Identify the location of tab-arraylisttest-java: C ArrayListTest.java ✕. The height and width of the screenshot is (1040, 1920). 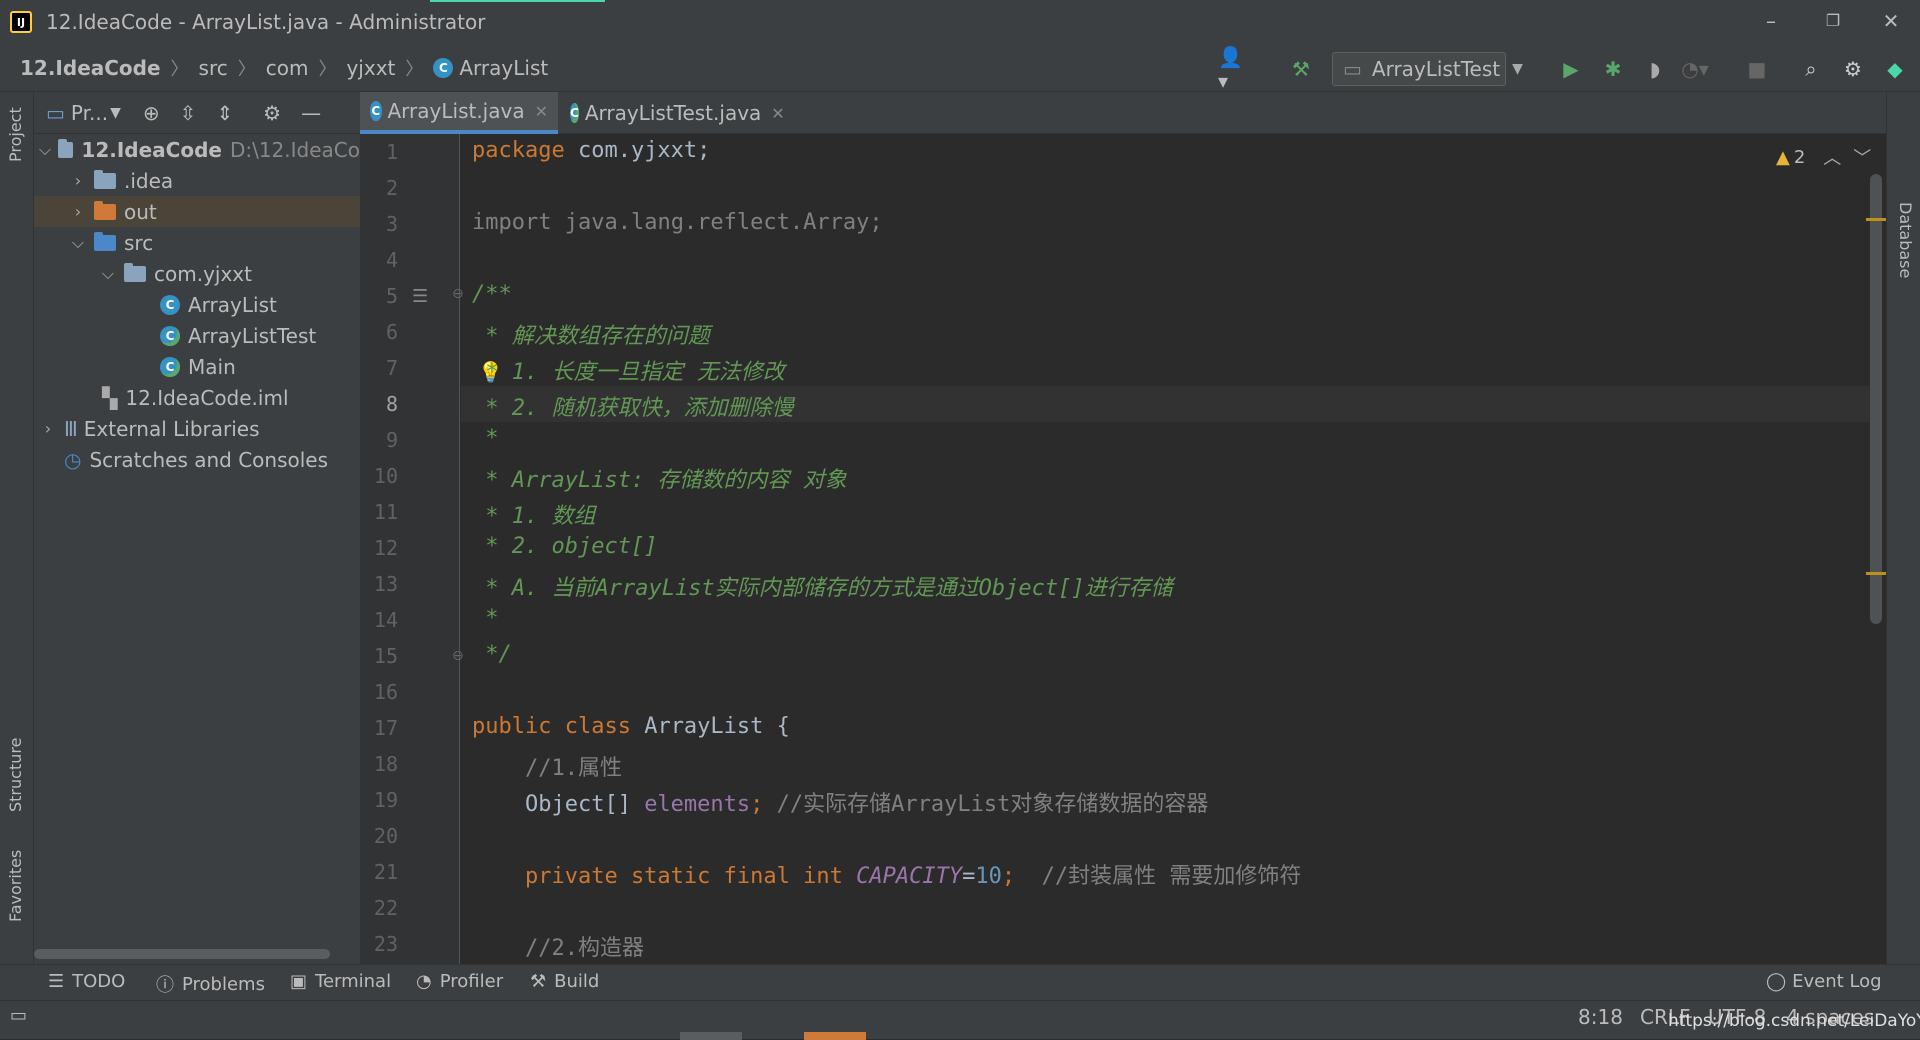
(675, 113).